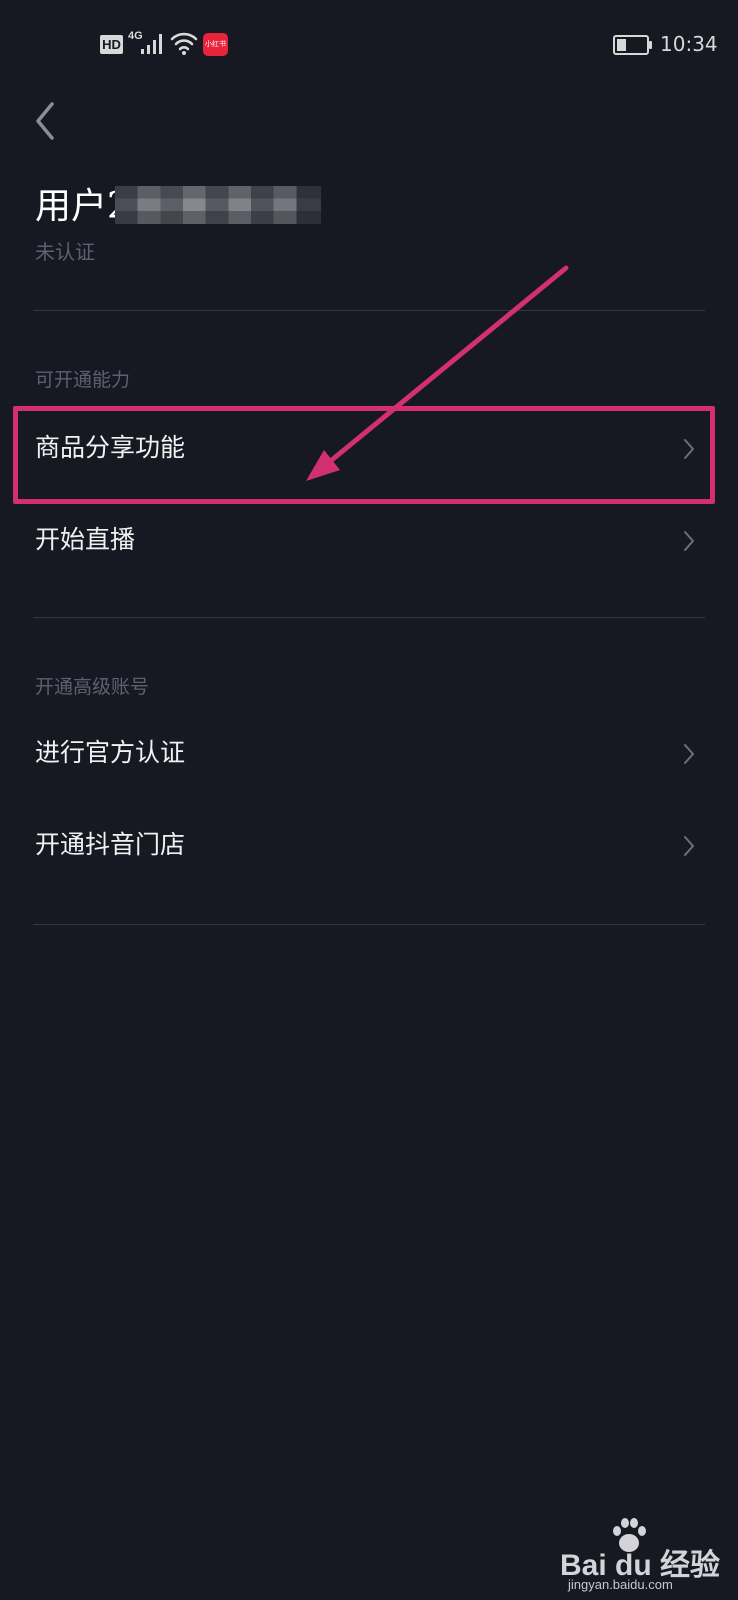 Image resolution: width=738 pixels, height=1600 pixels. Describe the element at coordinates (369, 846) in the screenshot. I see `menu-item-open-store: 开通抖音门店` at that location.